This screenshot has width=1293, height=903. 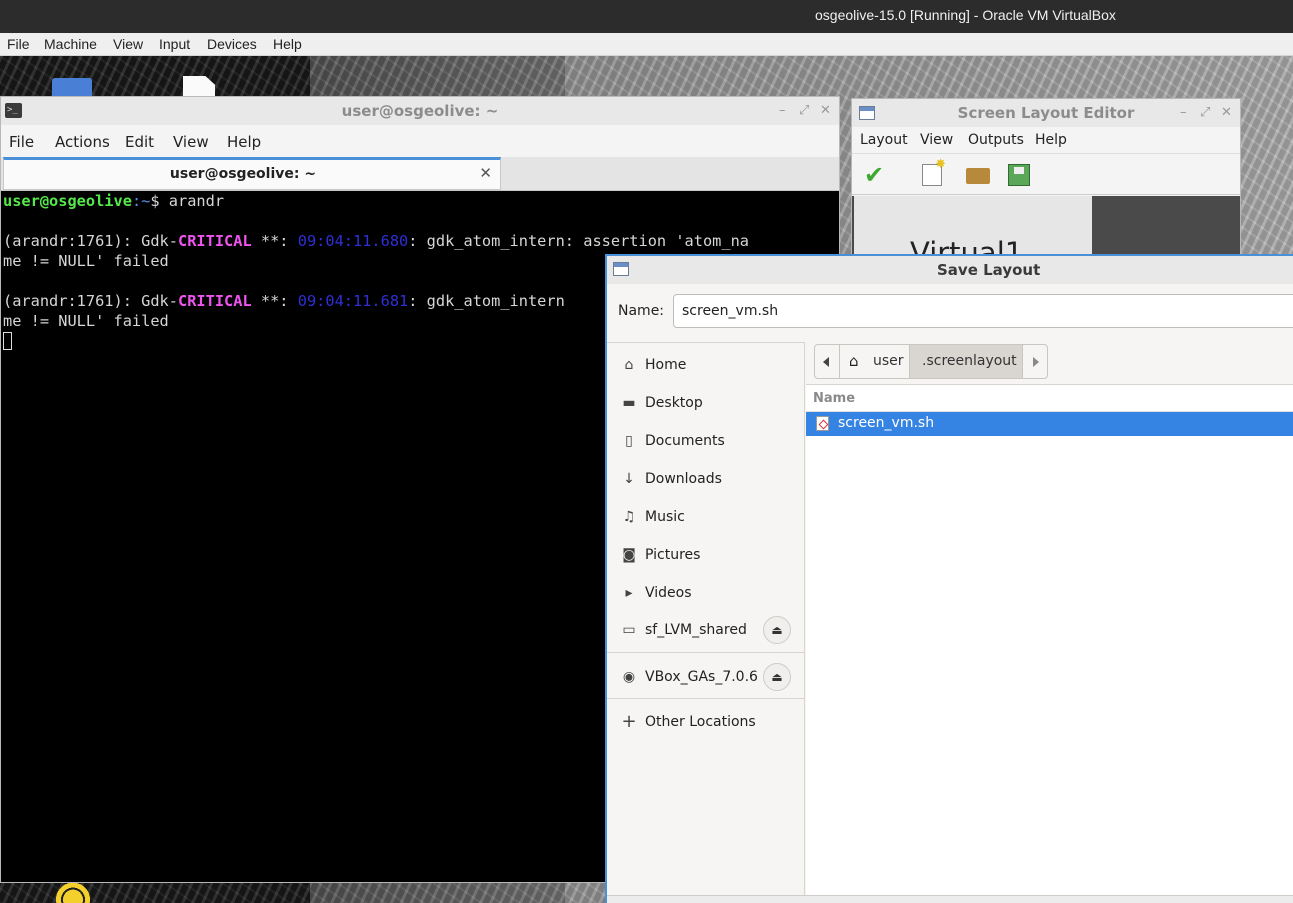 I want to click on file-row: screen_vm.sh, so click(x=1049, y=424).